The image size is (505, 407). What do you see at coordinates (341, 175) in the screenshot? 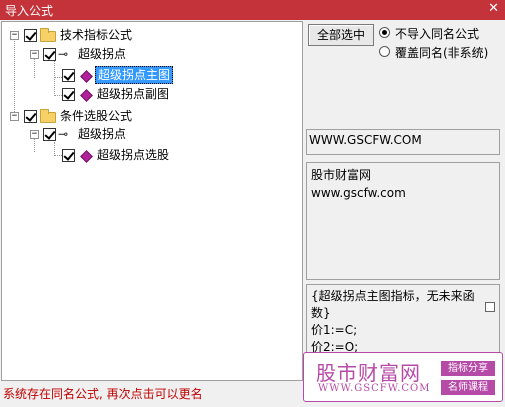
I see `info-line: 股市财富网` at bounding box center [341, 175].